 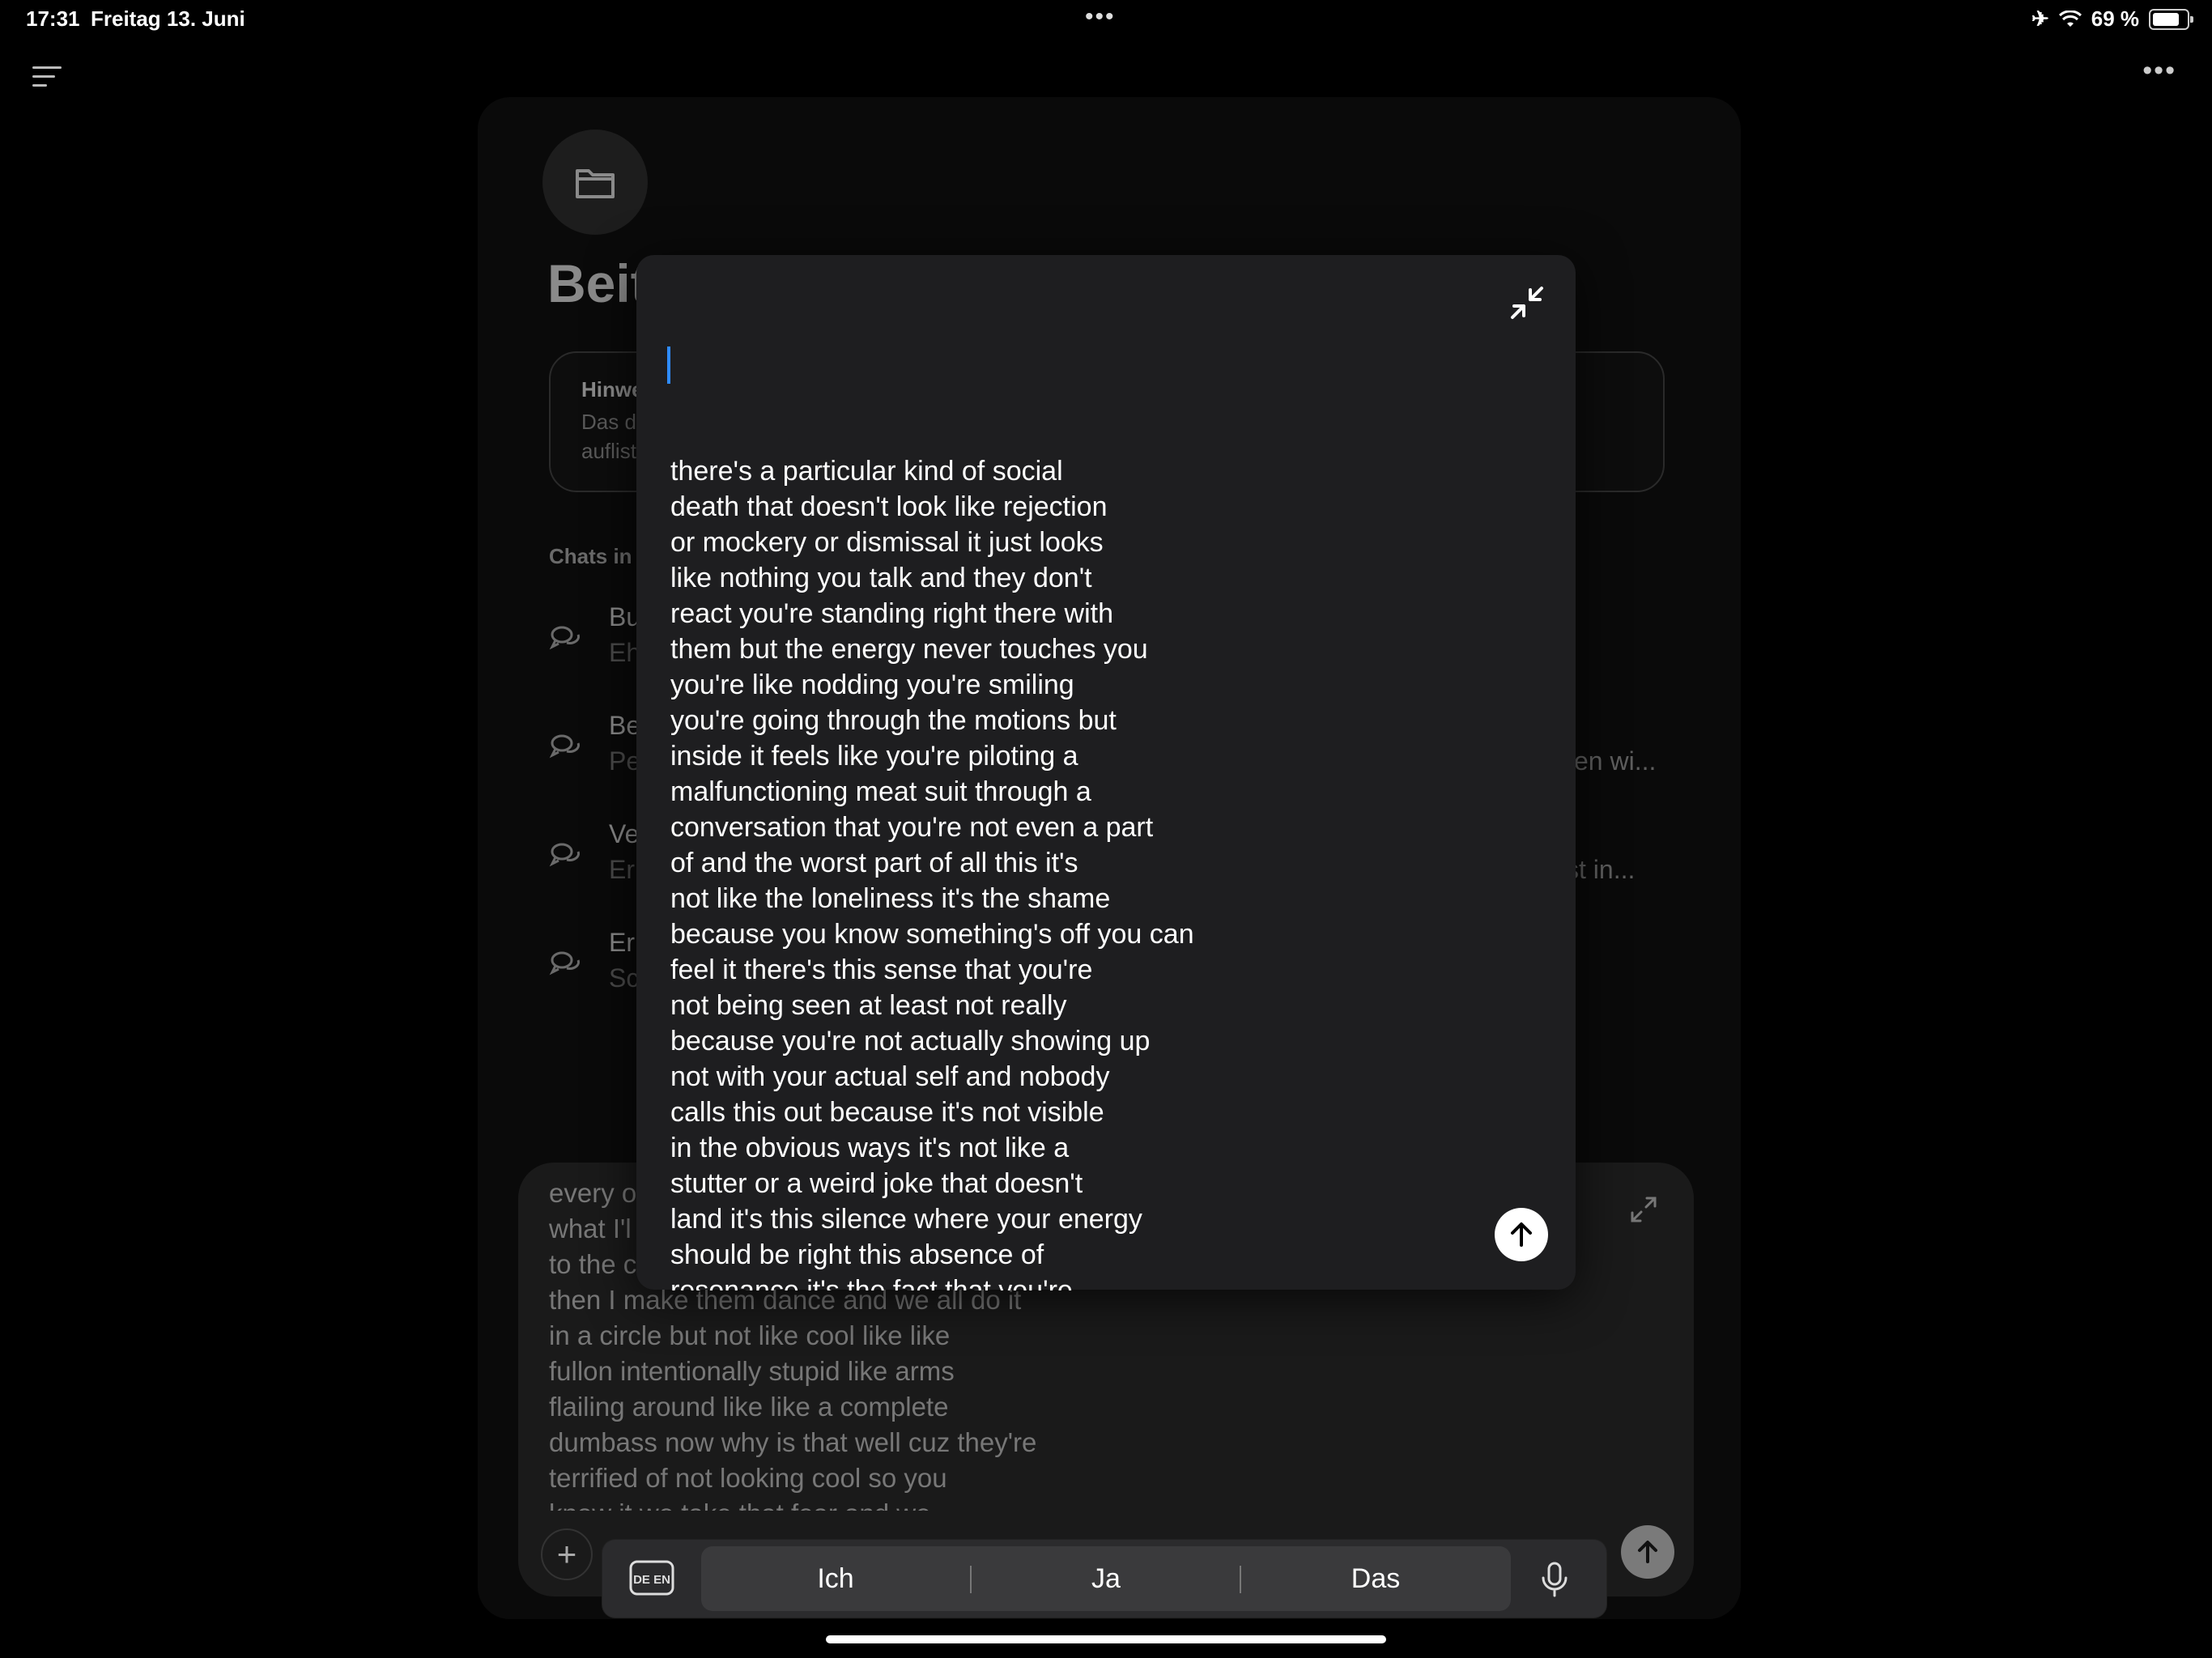 I want to click on expand-icon, so click(x=1644, y=1209).